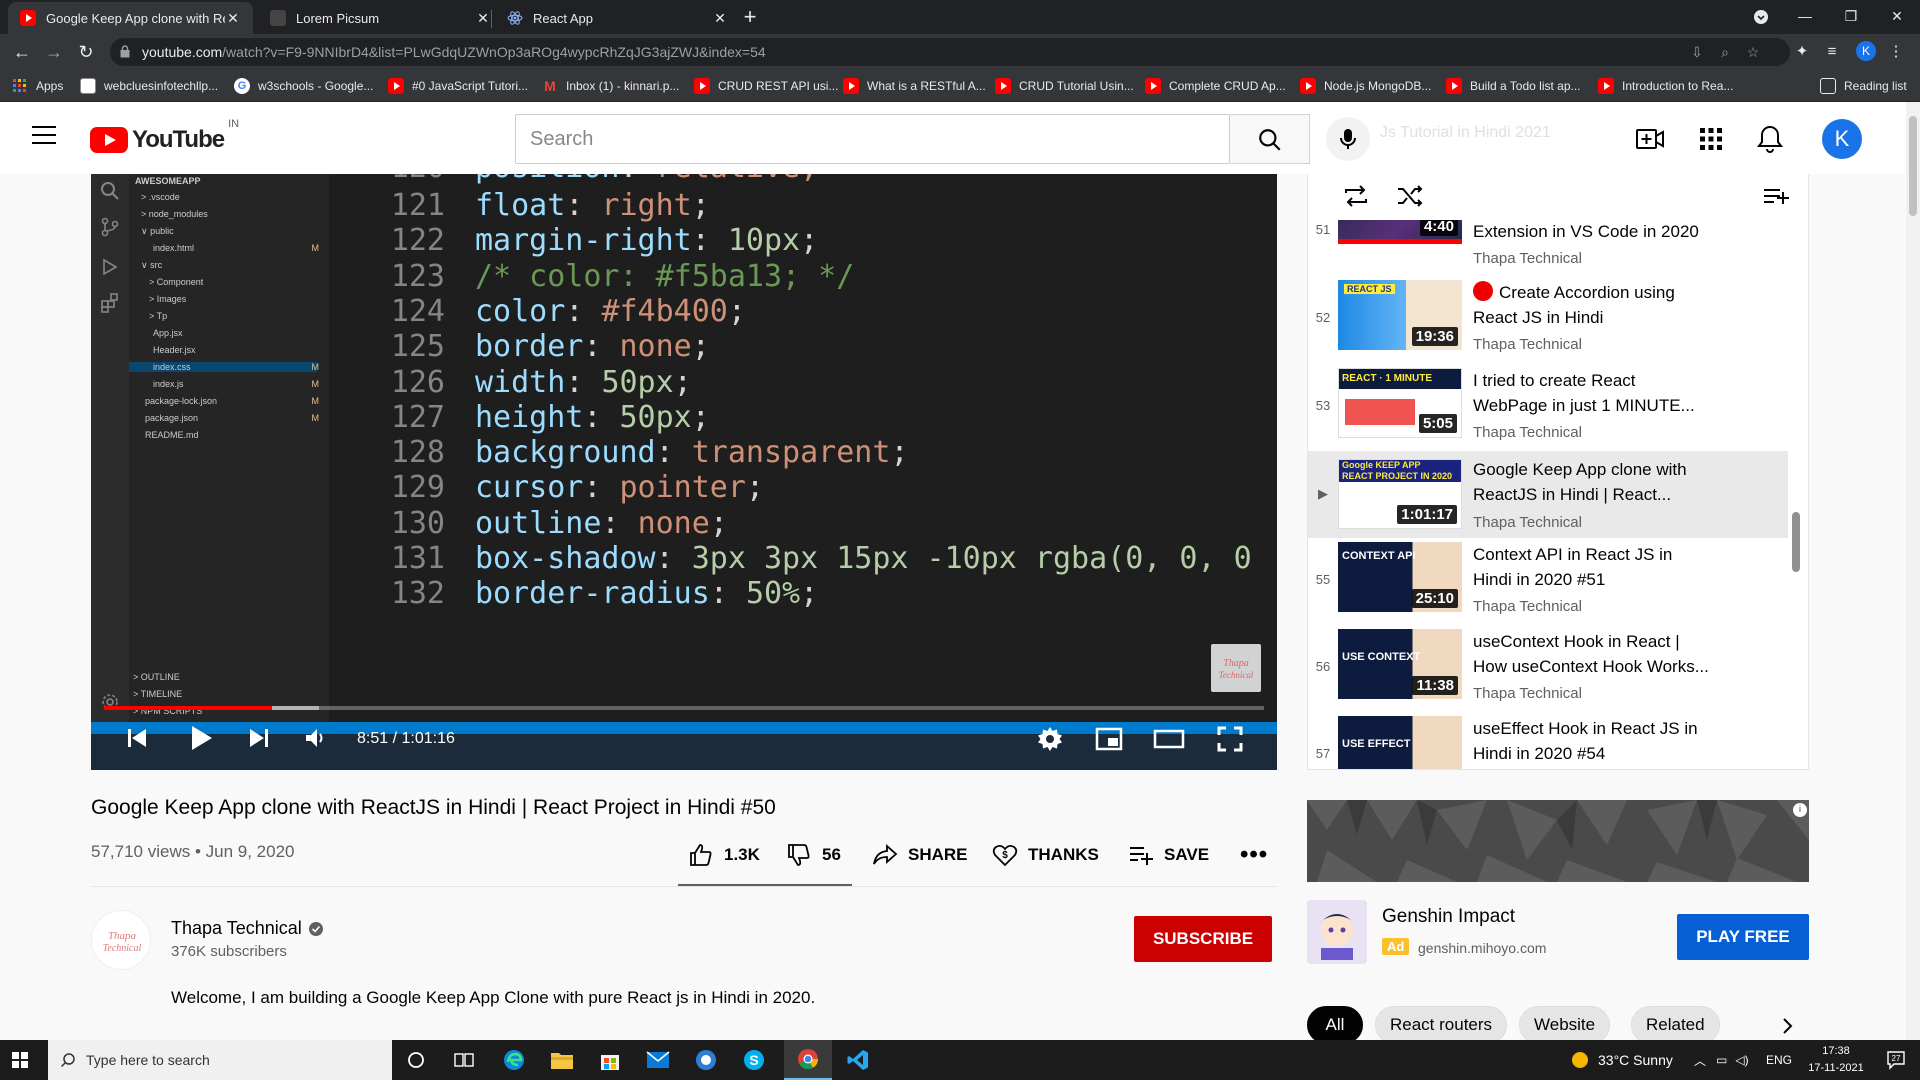 The width and height of the screenshot is (1920, 1080). I want to click on app-icon, so click(706, 1060).